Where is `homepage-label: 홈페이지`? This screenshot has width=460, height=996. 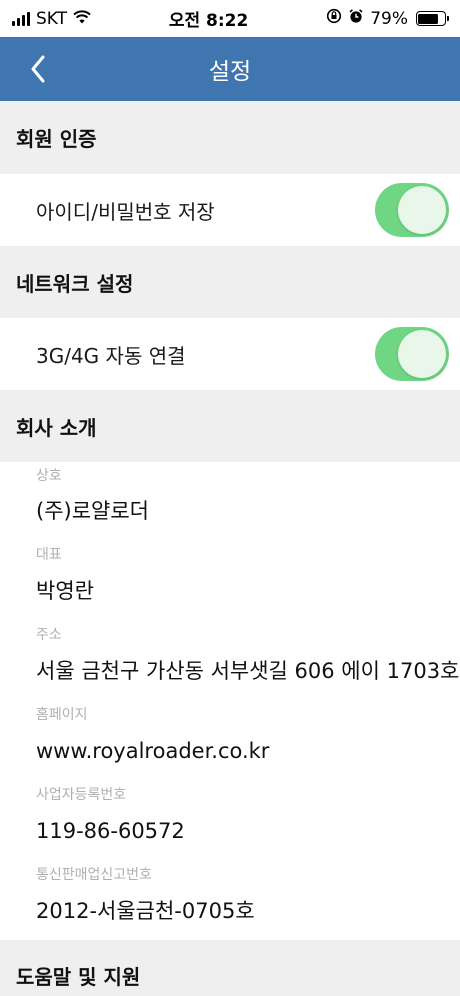 homepage-label: 홈페이지 is located at coordinates (62, 715).